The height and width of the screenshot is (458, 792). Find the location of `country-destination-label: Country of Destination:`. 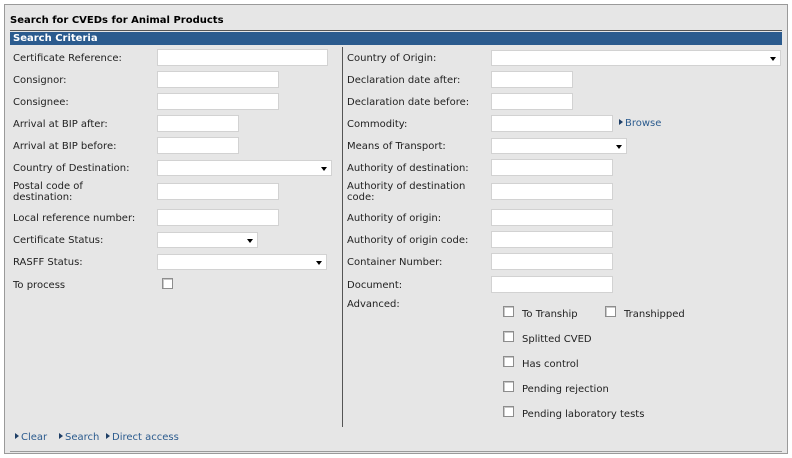

country-destination-label: Country of Destination: is located at coordinates (71, 168).